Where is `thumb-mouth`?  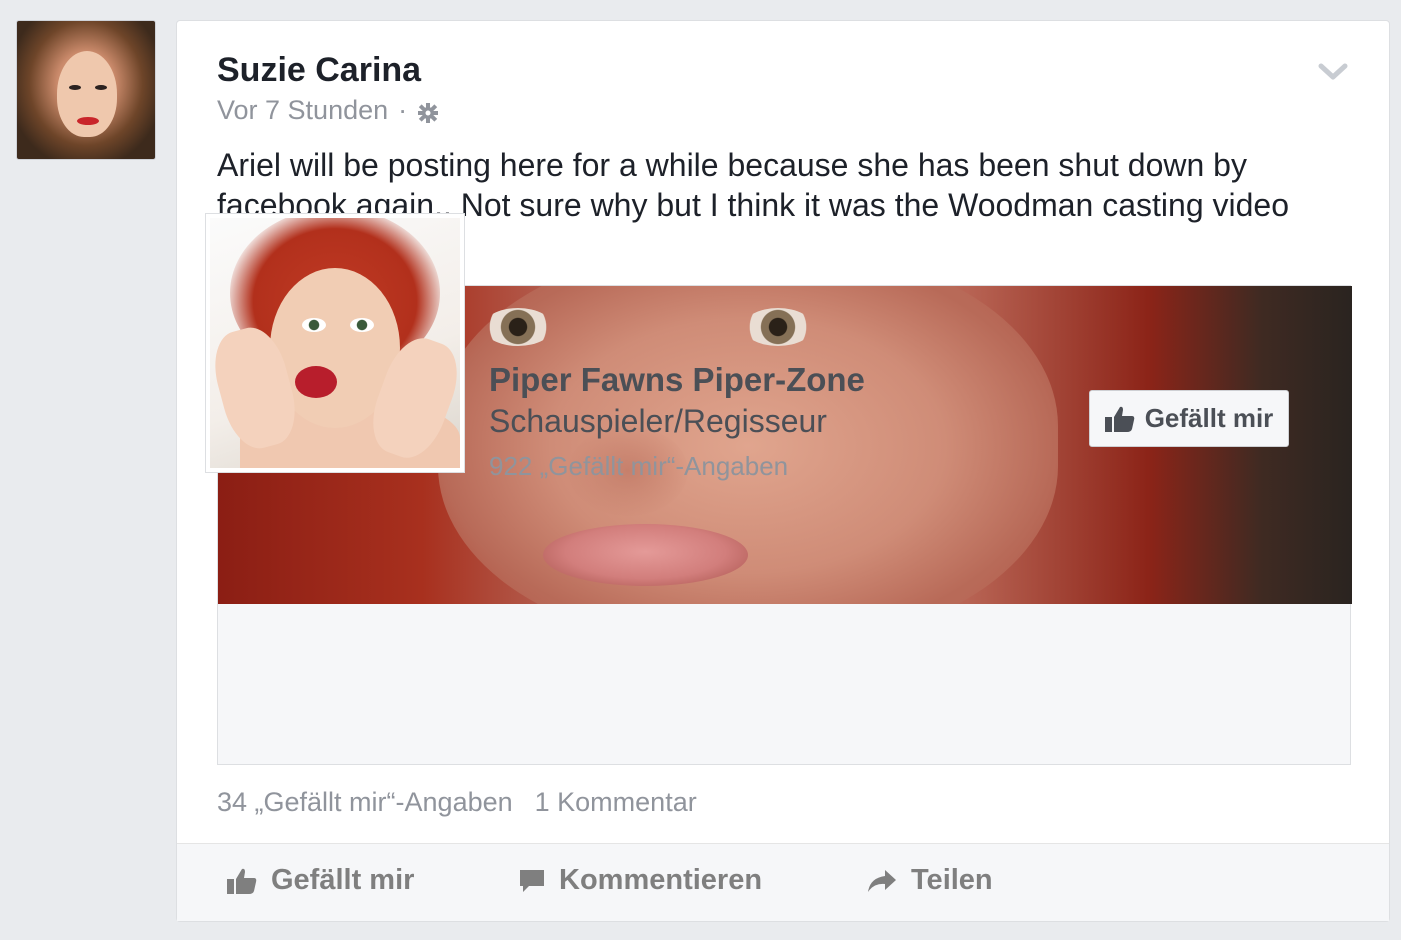 thumb-mouth is located at coordinates (316, 382).